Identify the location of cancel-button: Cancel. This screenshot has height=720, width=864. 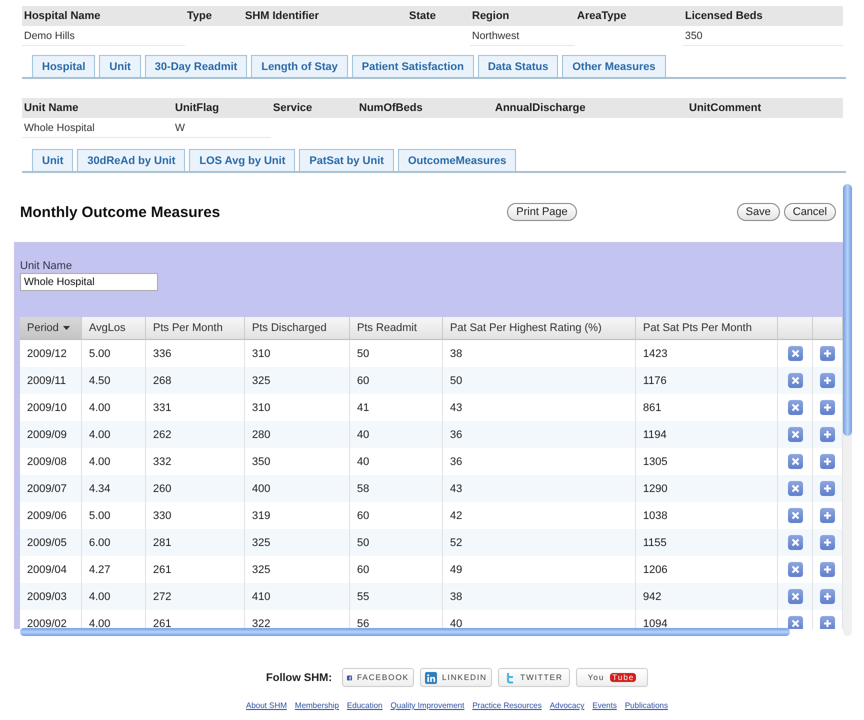
(810, 212).